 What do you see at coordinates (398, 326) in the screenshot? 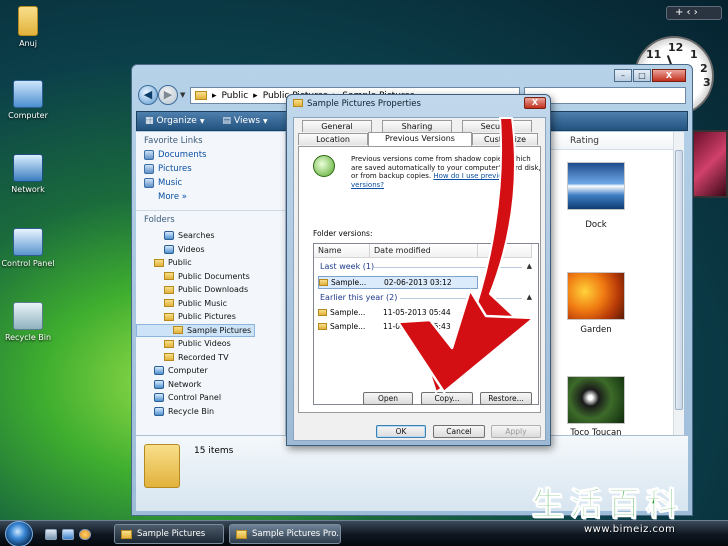
I see `version-row: Sample... 11-05-2013 05:43` at bounding box center [398, 326].